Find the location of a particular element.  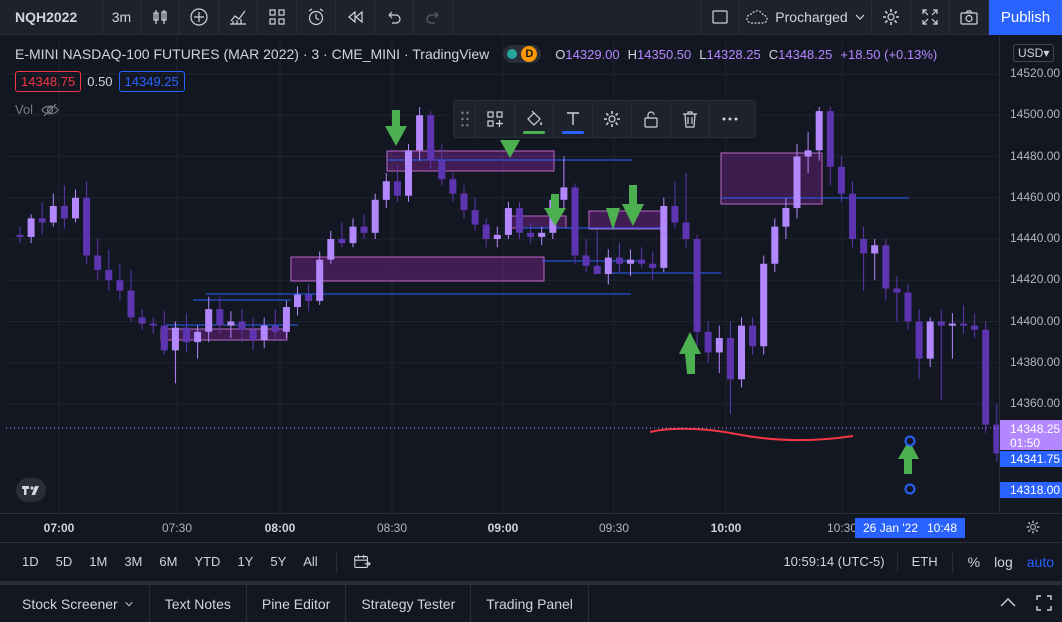

replay-button is located at coordinates (355, 17).